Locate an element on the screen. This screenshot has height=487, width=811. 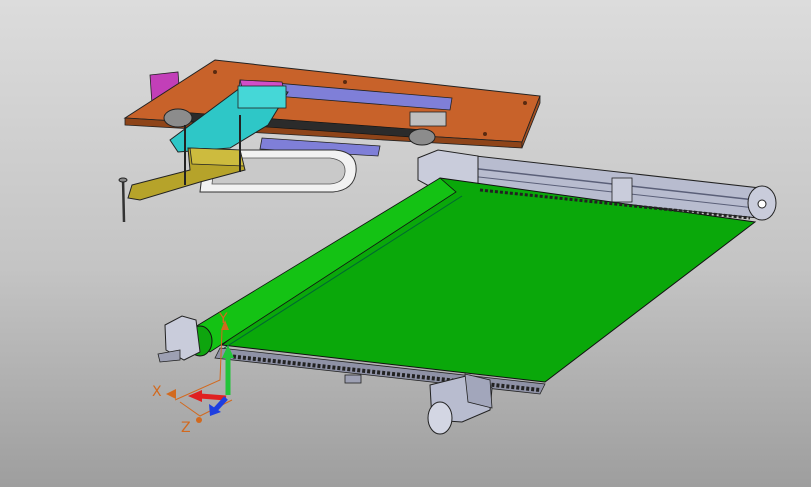
x-guide-arrow is located at coordinates (171, 394).